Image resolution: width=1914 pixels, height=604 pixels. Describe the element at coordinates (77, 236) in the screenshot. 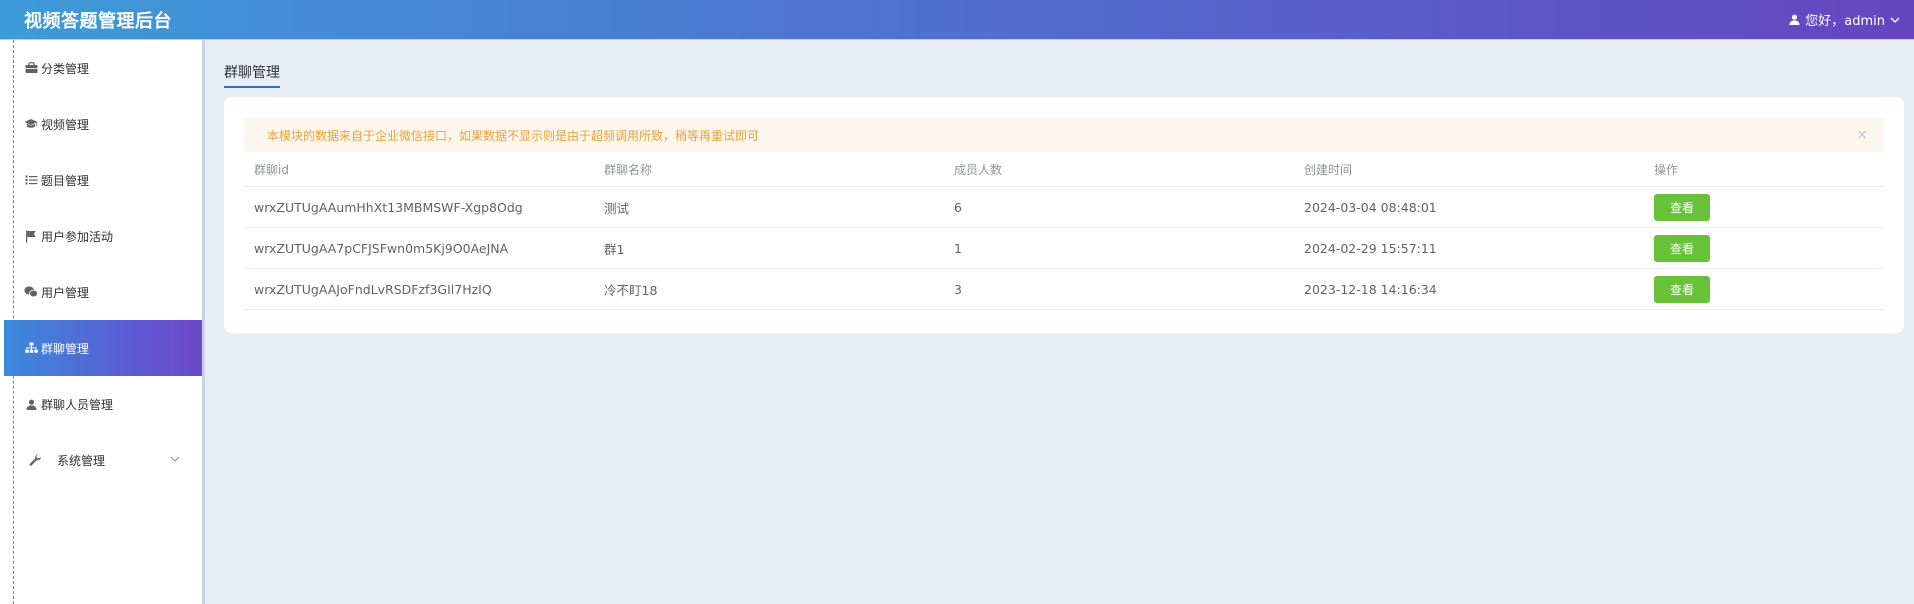

I see `sidebar-item-label: 用户参加活动` at that location.